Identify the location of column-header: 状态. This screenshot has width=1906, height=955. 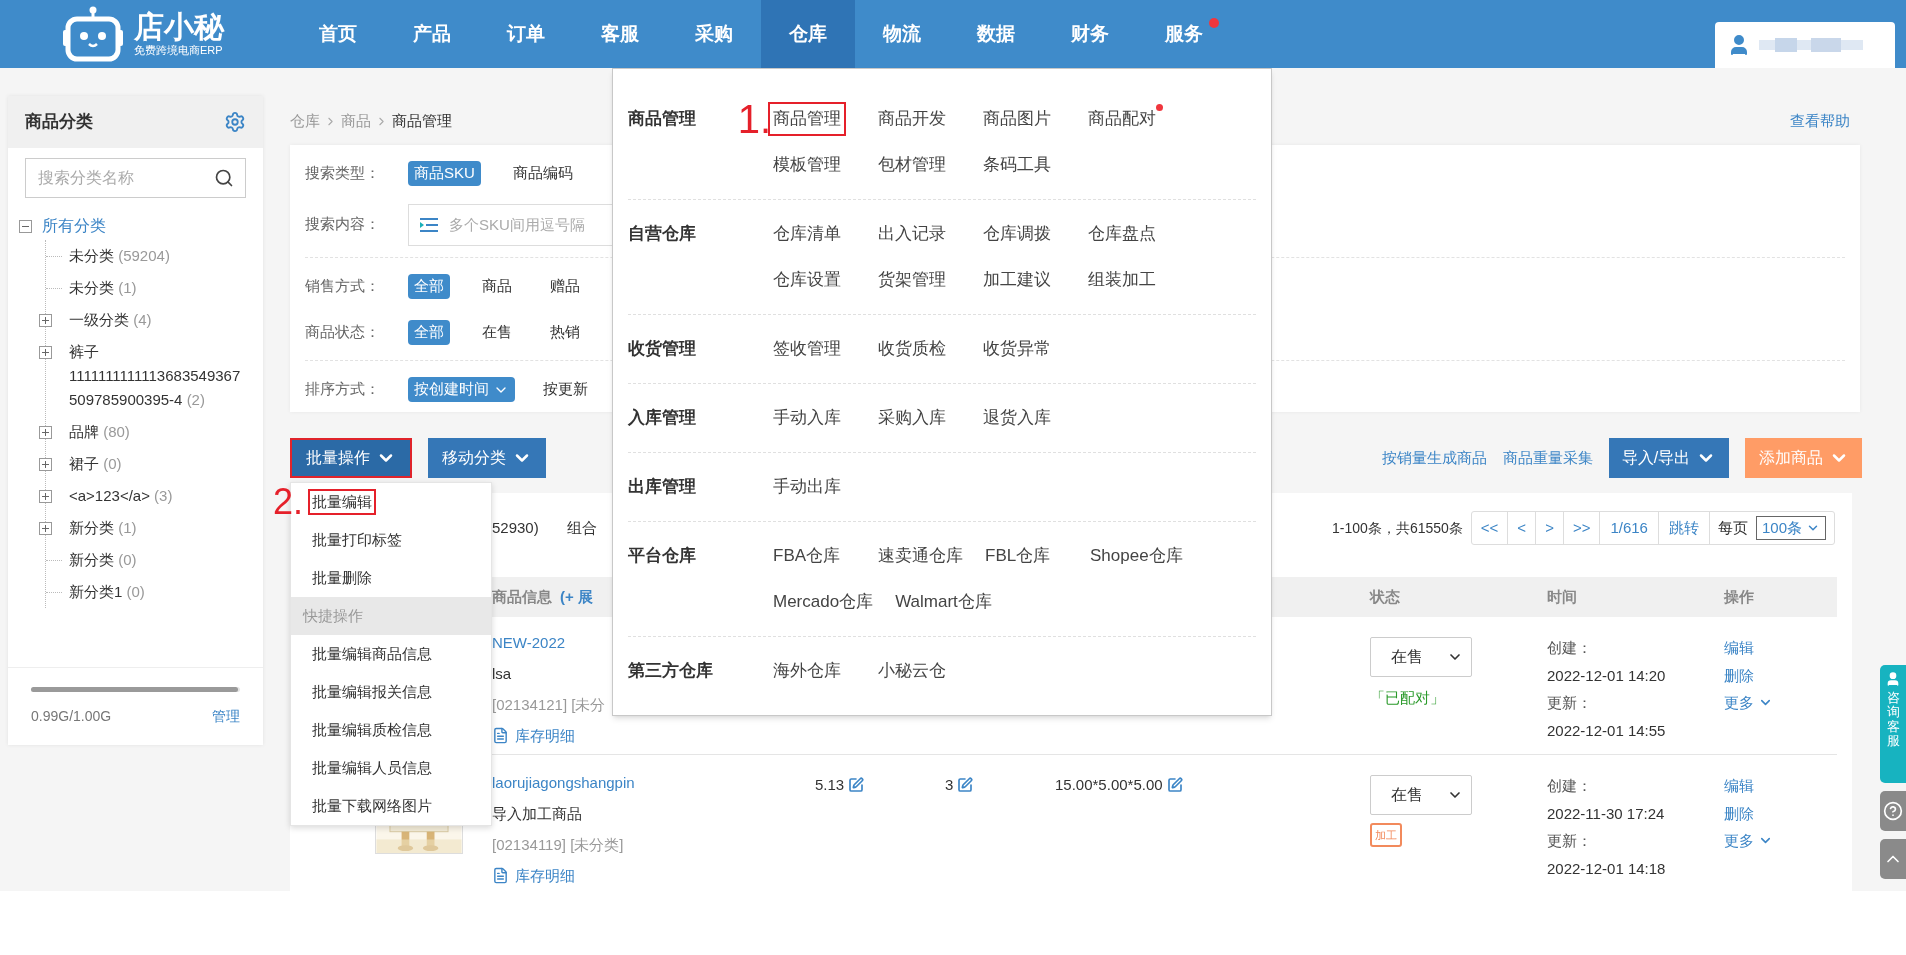
(1385, 596).